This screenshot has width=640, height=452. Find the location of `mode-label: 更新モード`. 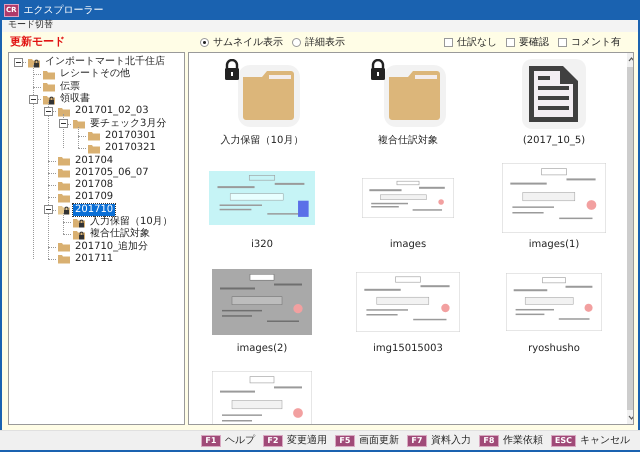

mode-label: 更新モード is located at coordinates (38, 42).